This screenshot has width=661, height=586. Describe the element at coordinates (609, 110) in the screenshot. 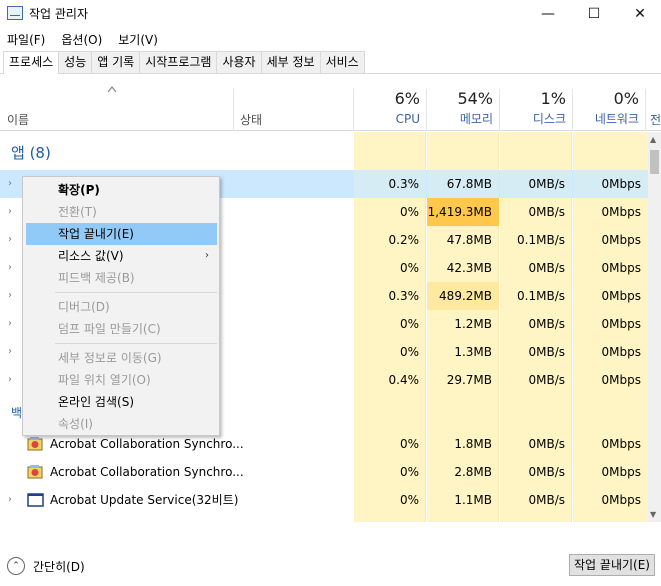

I see `header-network: 0% 네트워크` at that location.